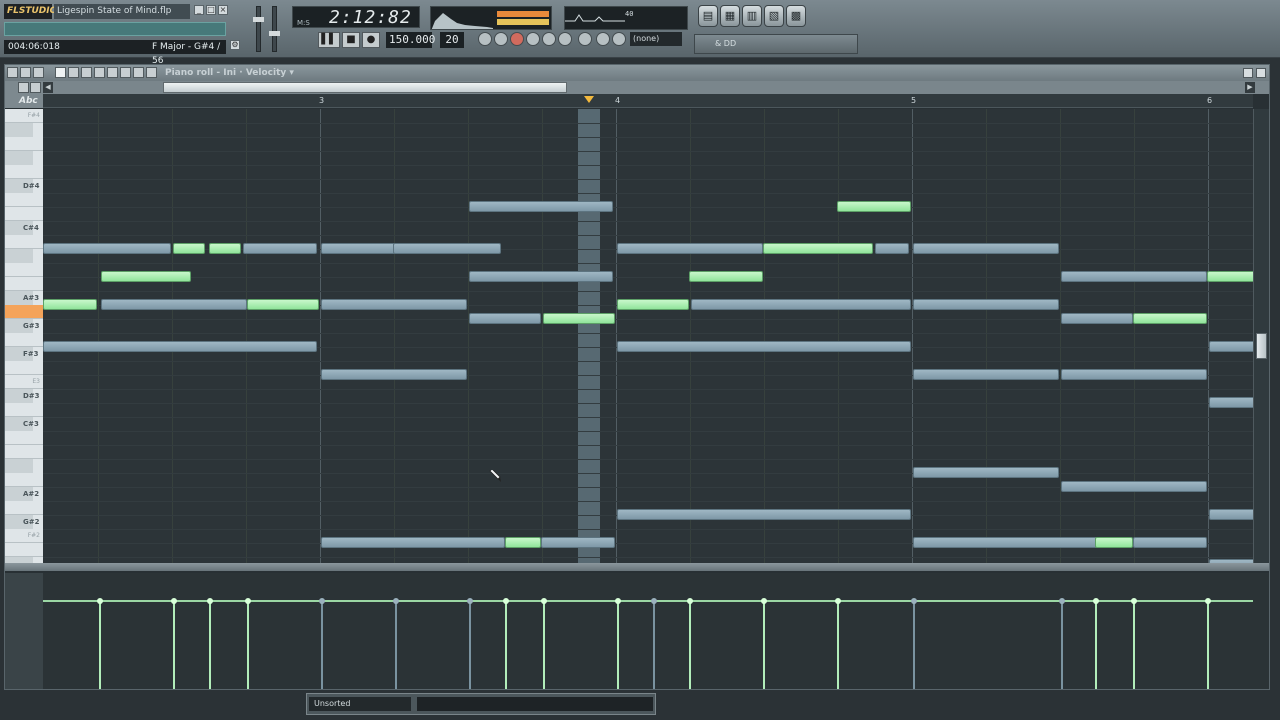 This screenshot has height=720, width=1280. I want to click on playlist-icon: ▤, so click(708, 16).